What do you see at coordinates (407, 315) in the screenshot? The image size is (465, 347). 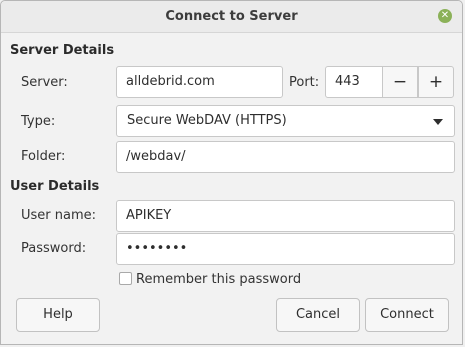 I see `connect-button: Connect` at bounding box center [407, 315].